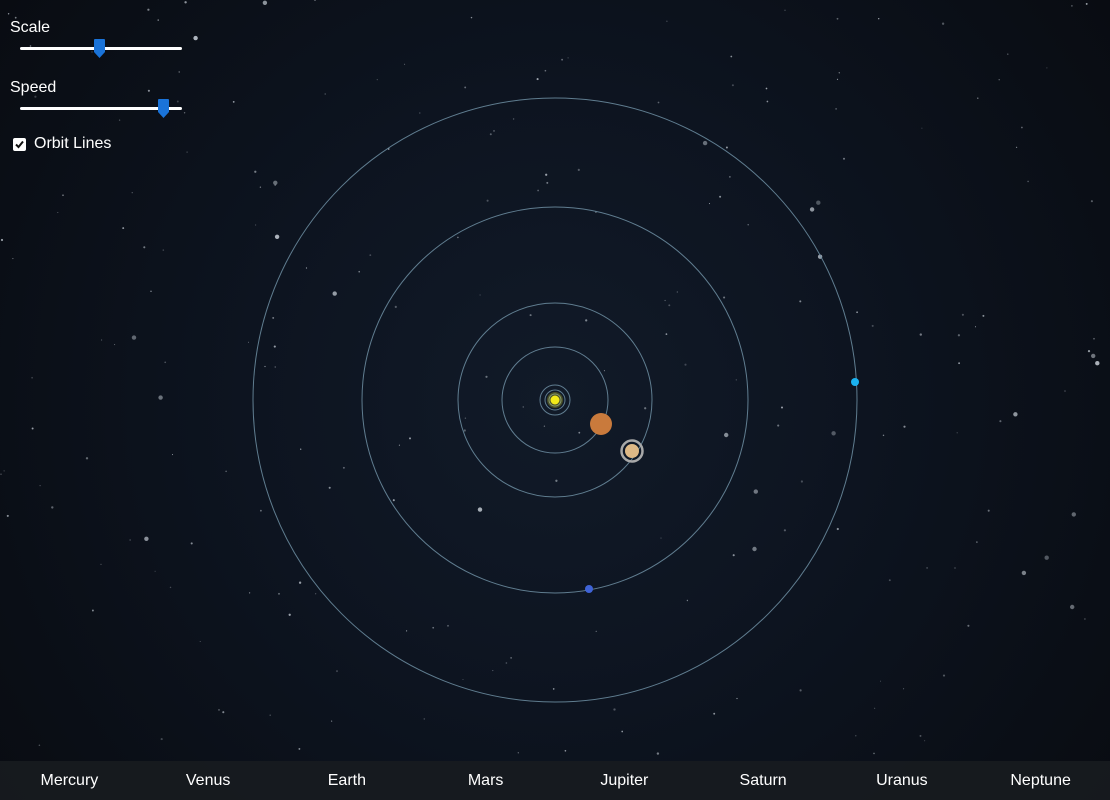  What do you see at coordinates (30, 27) in the screenshot?
I see `scale-label: Scale` at bounding box center [30, 27].